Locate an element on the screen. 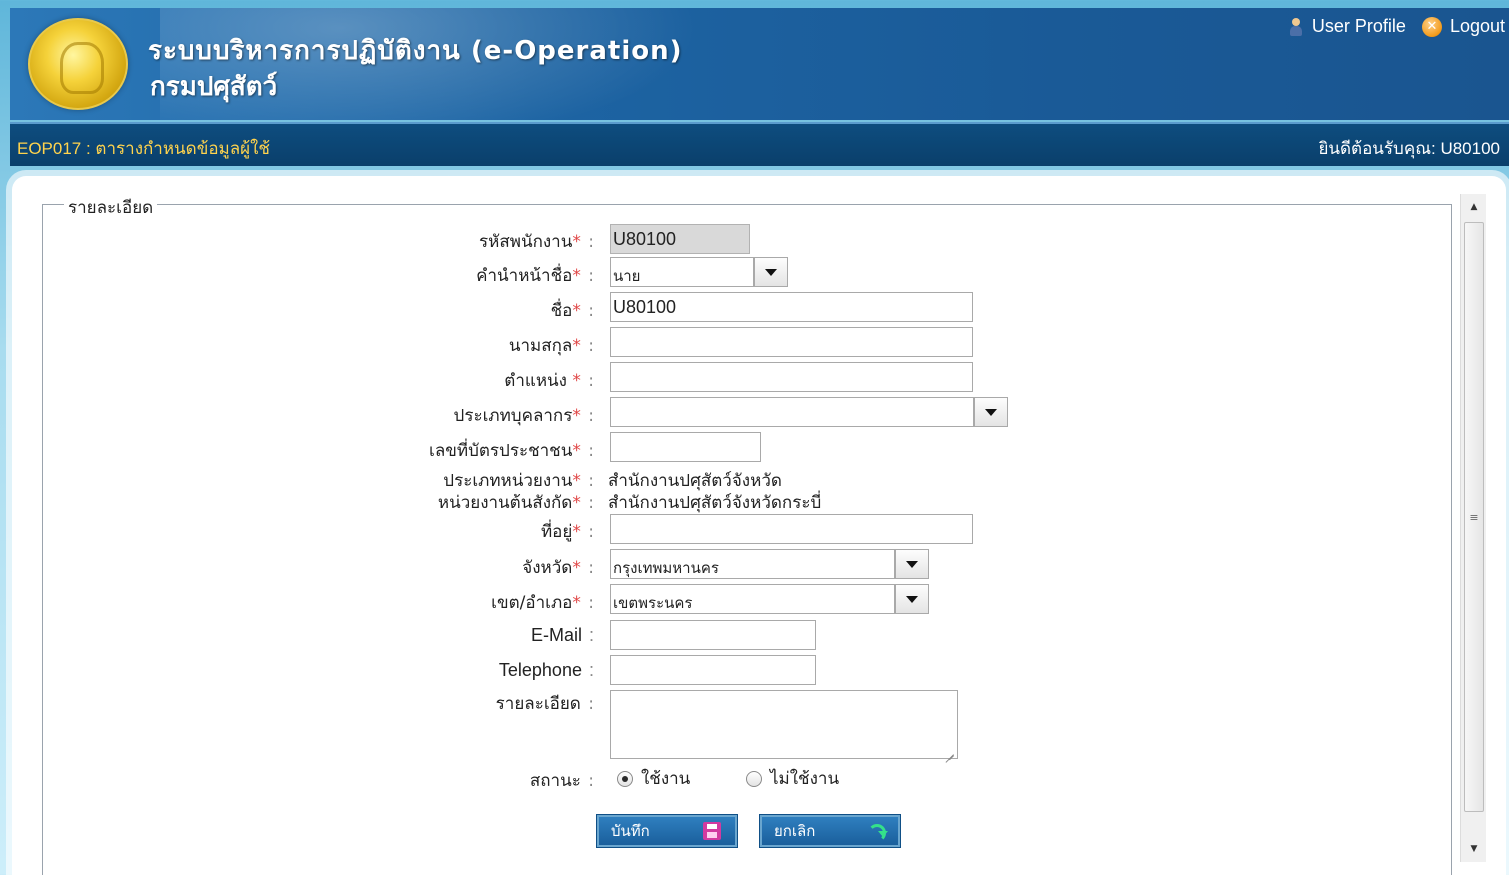  status-active-label: ใช้งาน is located at coordinates (666, 779).